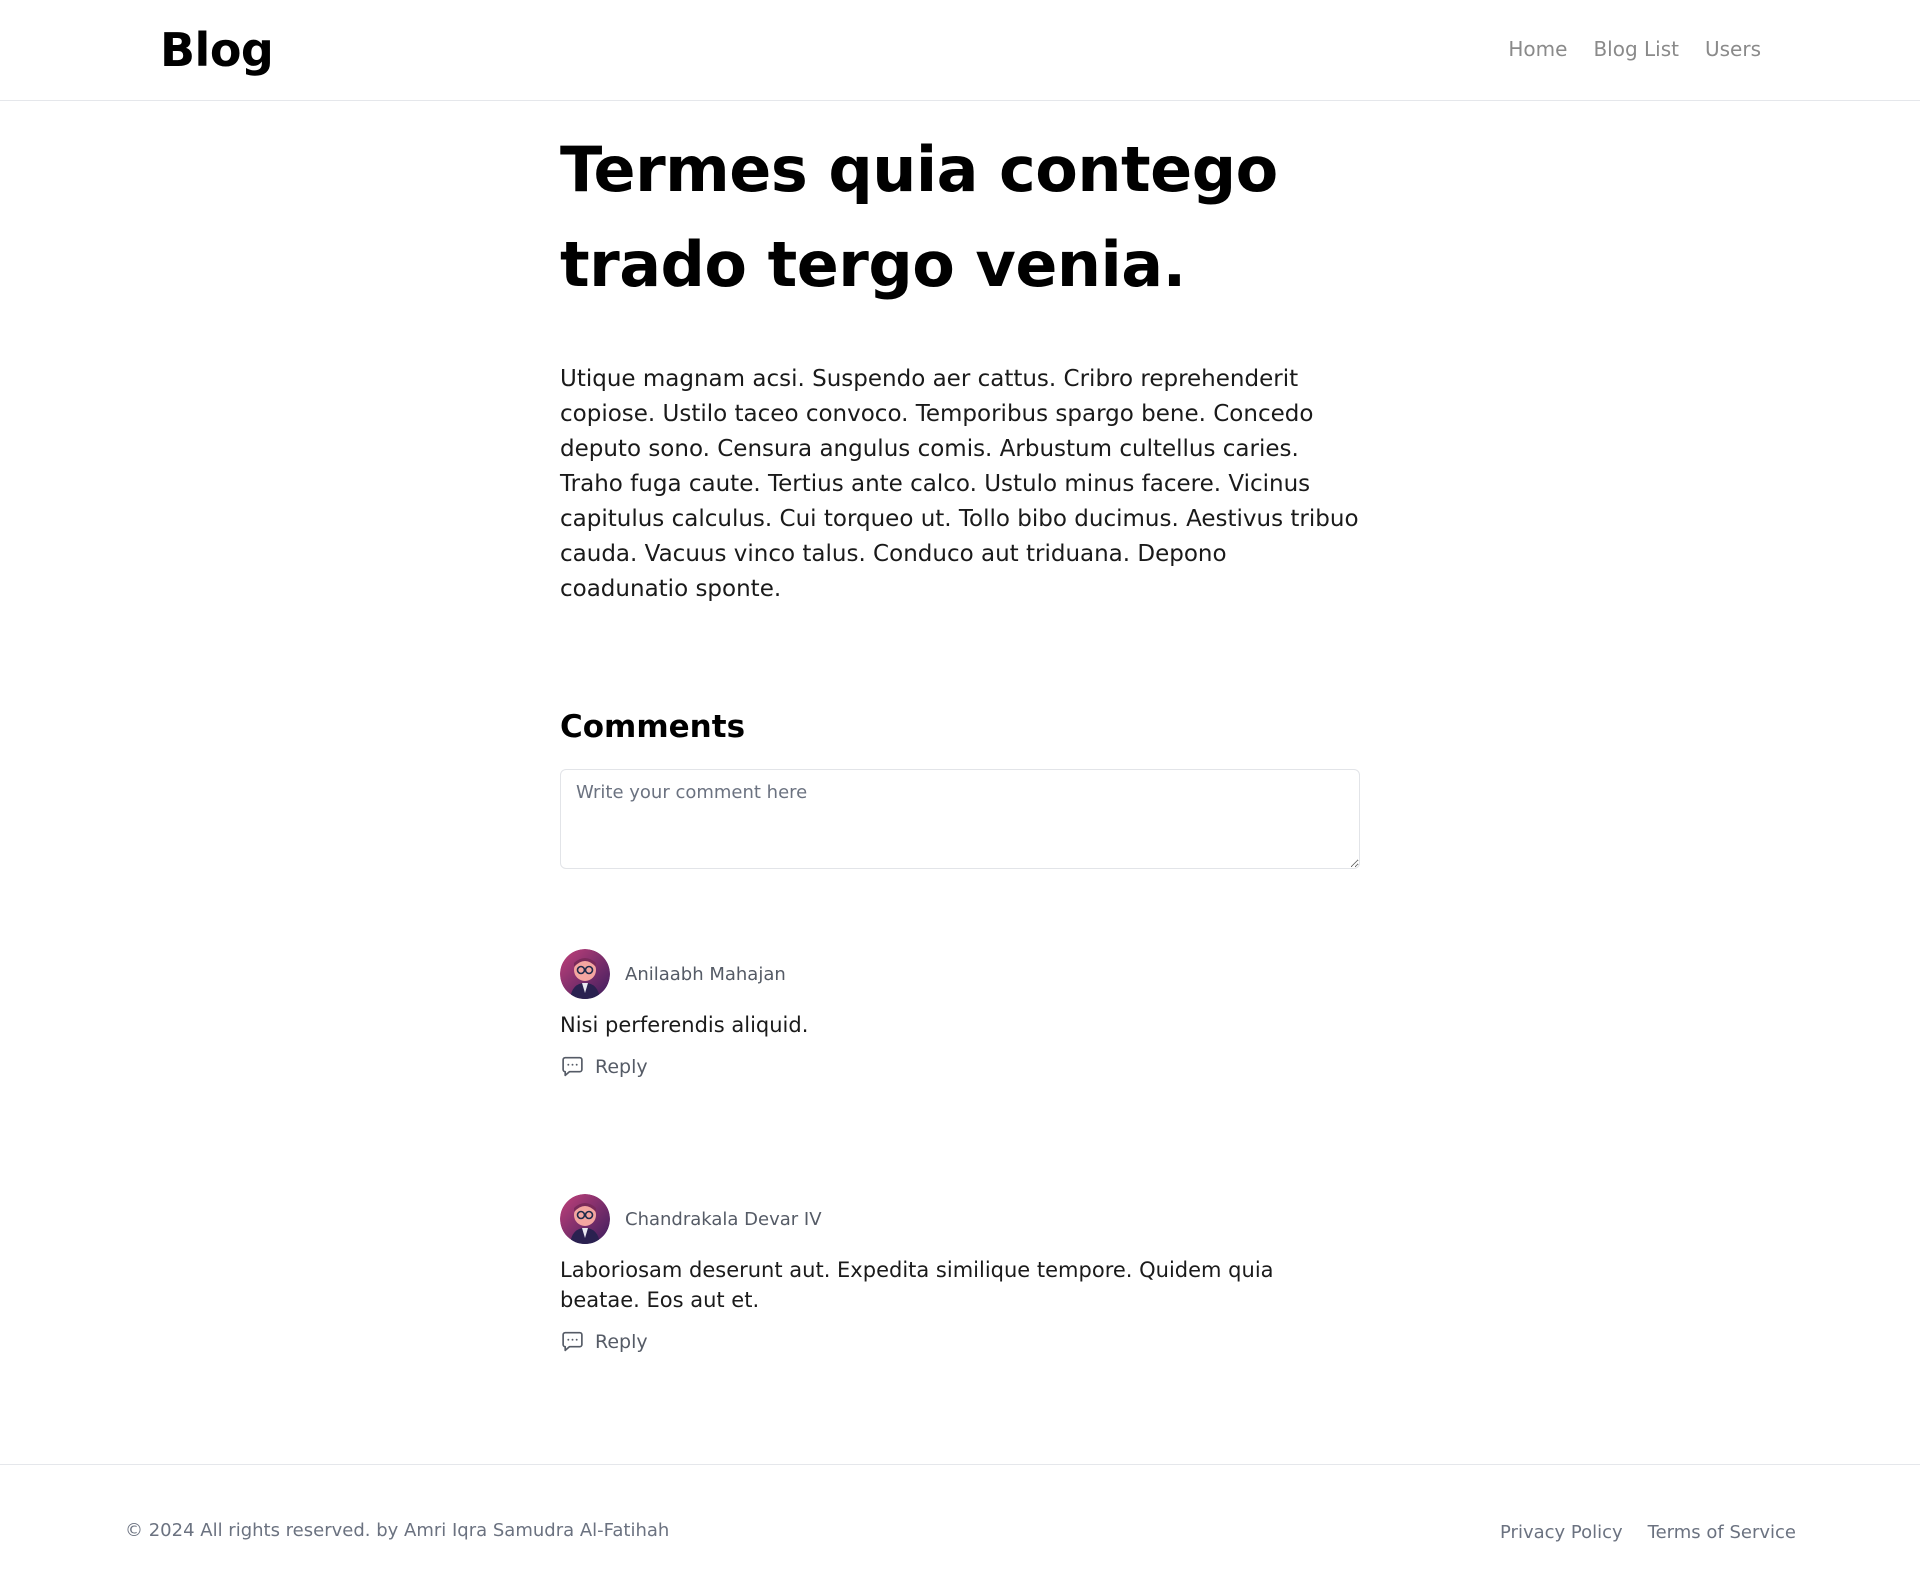  What do you see at coordinates (960, 819) in the screenshot?
I see `comment-textarea` at bounding box center [960, 819].